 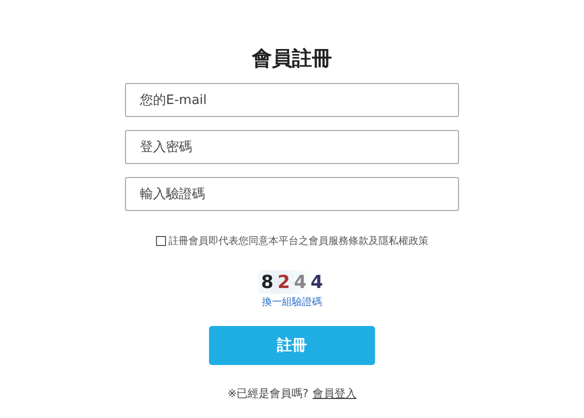 What do you see at coordinates (292, 58) in the screenshot?
I see `page-title: 會員註冊` at bounding box center [292, 58].